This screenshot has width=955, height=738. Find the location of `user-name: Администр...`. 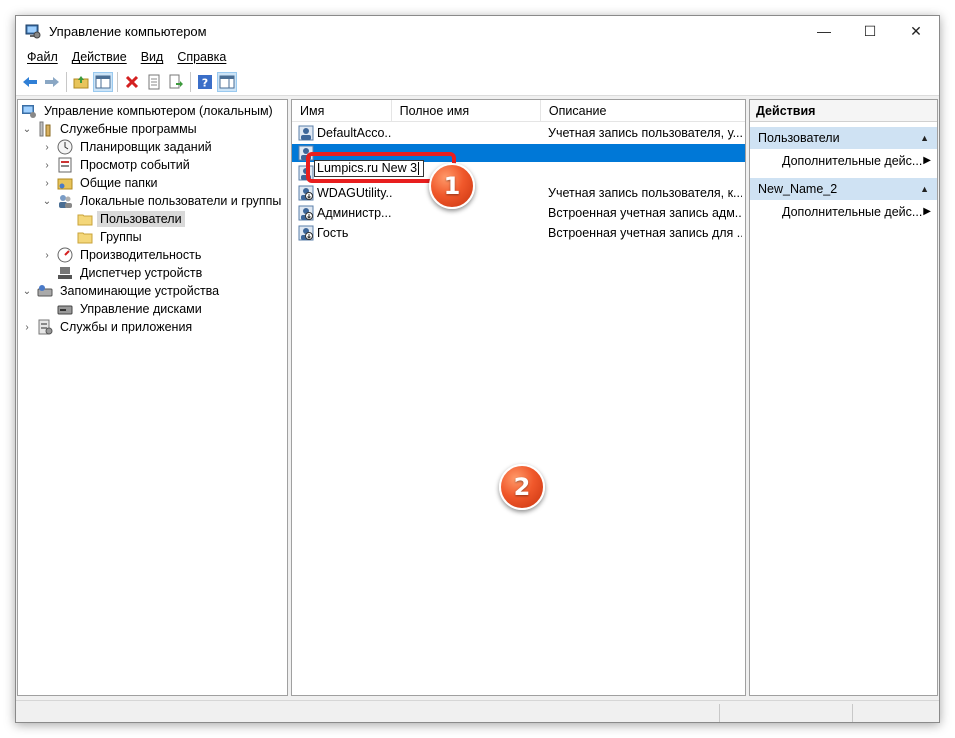

user-name: Администр... is located at coordinates (354, 213).